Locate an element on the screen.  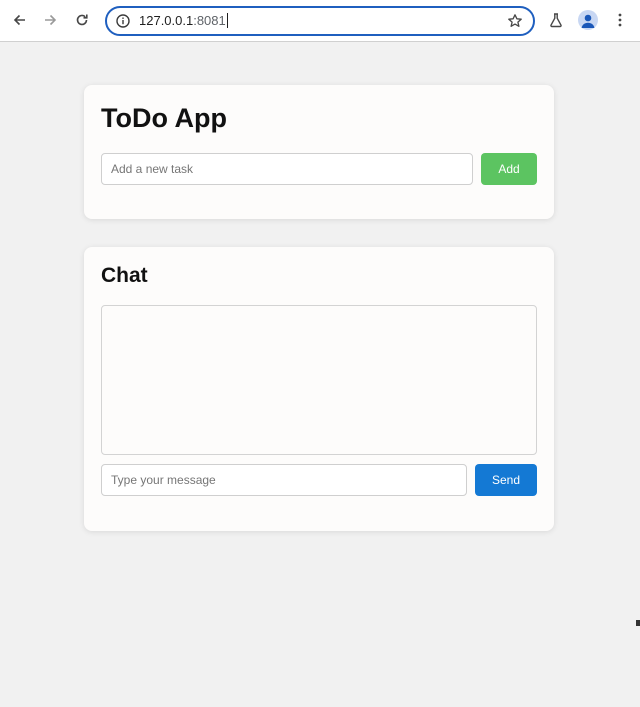
url-host: 127.0.0.1 is located at coordinates (166, 20).